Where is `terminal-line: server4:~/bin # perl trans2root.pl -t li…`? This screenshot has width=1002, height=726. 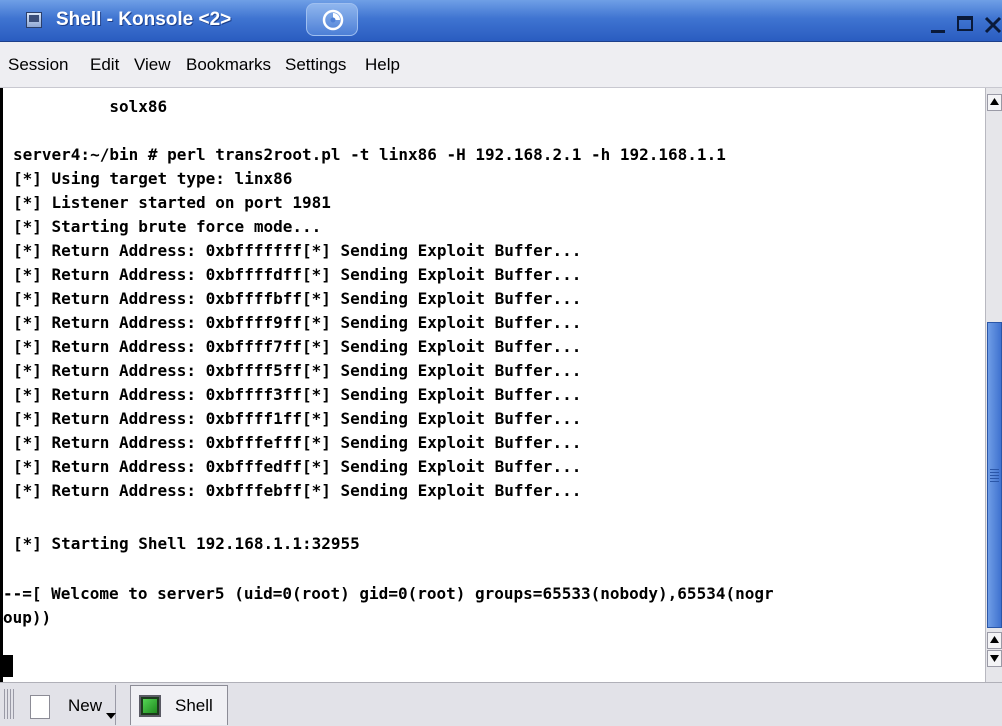 terminal-line: server4:~/bin # perl trans2root.pl -t li… is located at coordinates (369, 154).